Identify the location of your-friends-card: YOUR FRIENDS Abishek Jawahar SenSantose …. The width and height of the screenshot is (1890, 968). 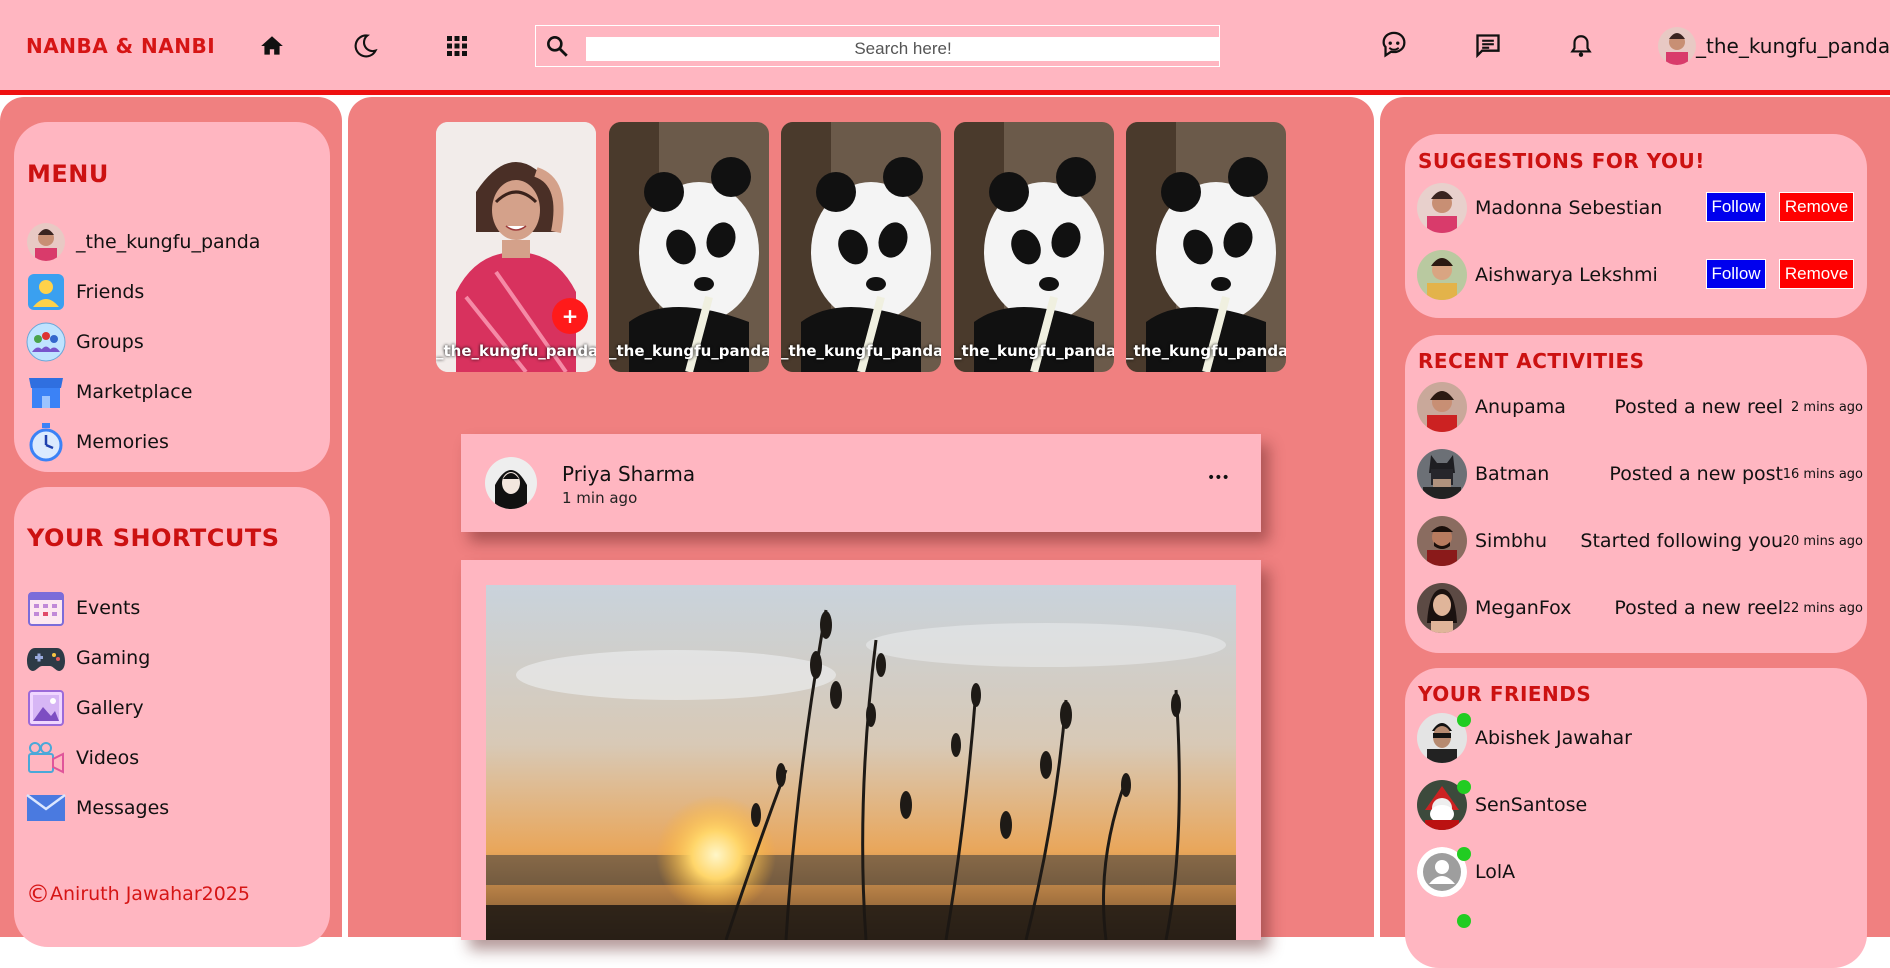
(1636, 818).